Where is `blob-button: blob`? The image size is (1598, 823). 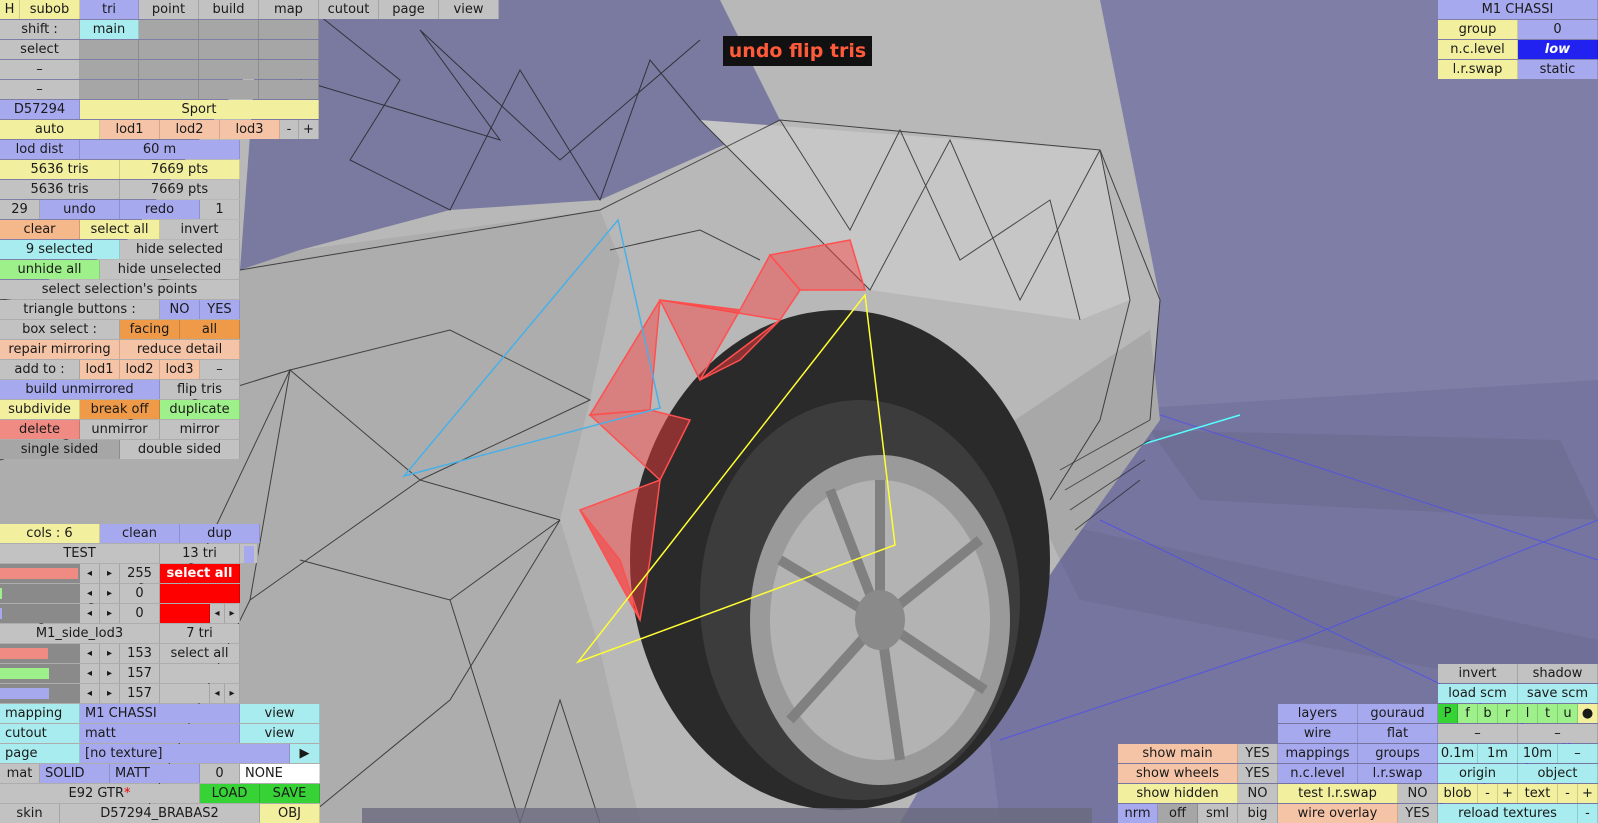
blob-button: blob is located at coordinates (1458, 793).